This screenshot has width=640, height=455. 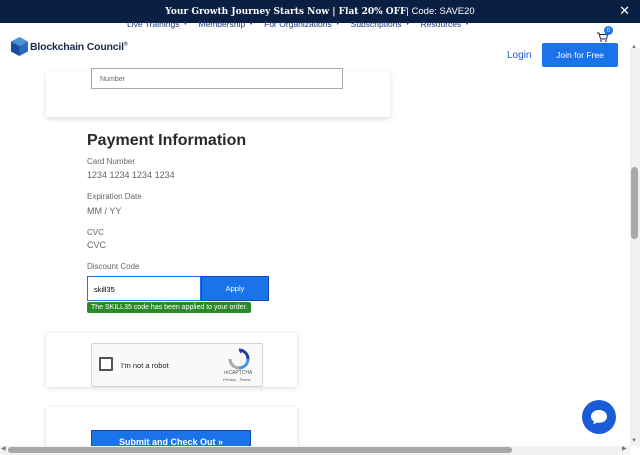 What do you see at coordinates (298, 24) in the screenshot?
I see `menu-label: For Organizations` at bounding box center [298, 24].